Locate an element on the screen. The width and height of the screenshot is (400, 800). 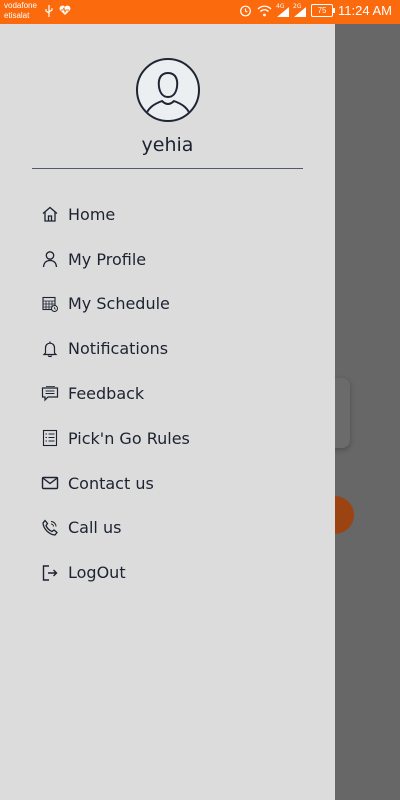
logout-icon is located at coordinates (50, 573).